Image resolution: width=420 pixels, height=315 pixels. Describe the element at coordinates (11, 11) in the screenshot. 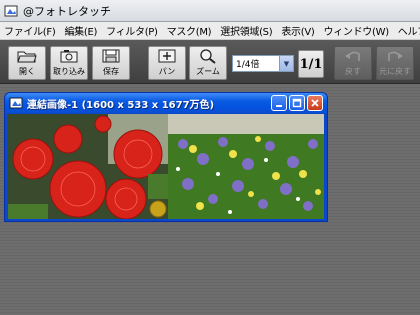

I see `app-icon` at that location.